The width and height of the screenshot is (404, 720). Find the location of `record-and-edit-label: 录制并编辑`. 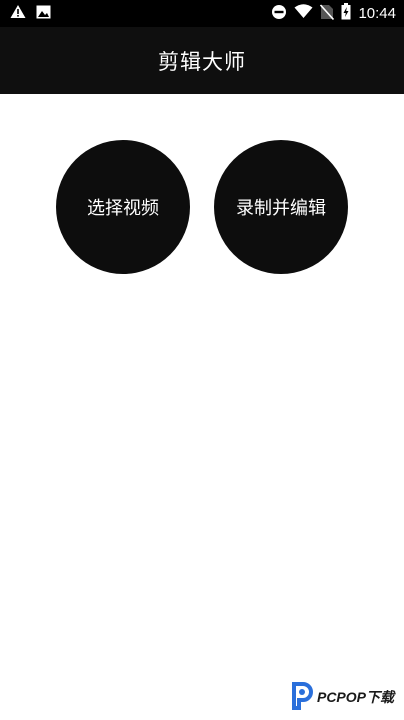

record-and-edit-label: 录制并编辑 is located at coordinates (281, 208).